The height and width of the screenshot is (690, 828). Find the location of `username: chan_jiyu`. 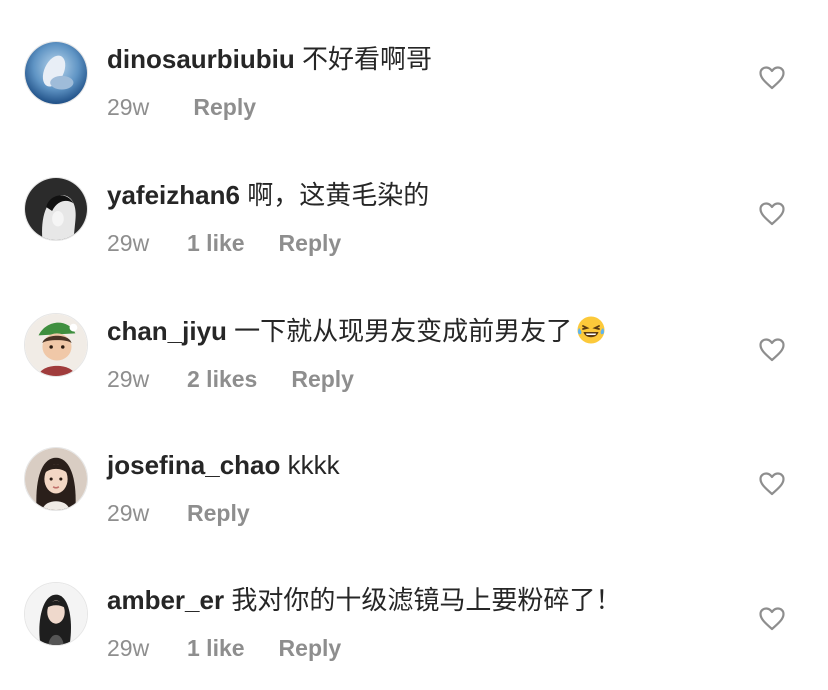

username: chan_jiyu is located at coordinates (167, 331).